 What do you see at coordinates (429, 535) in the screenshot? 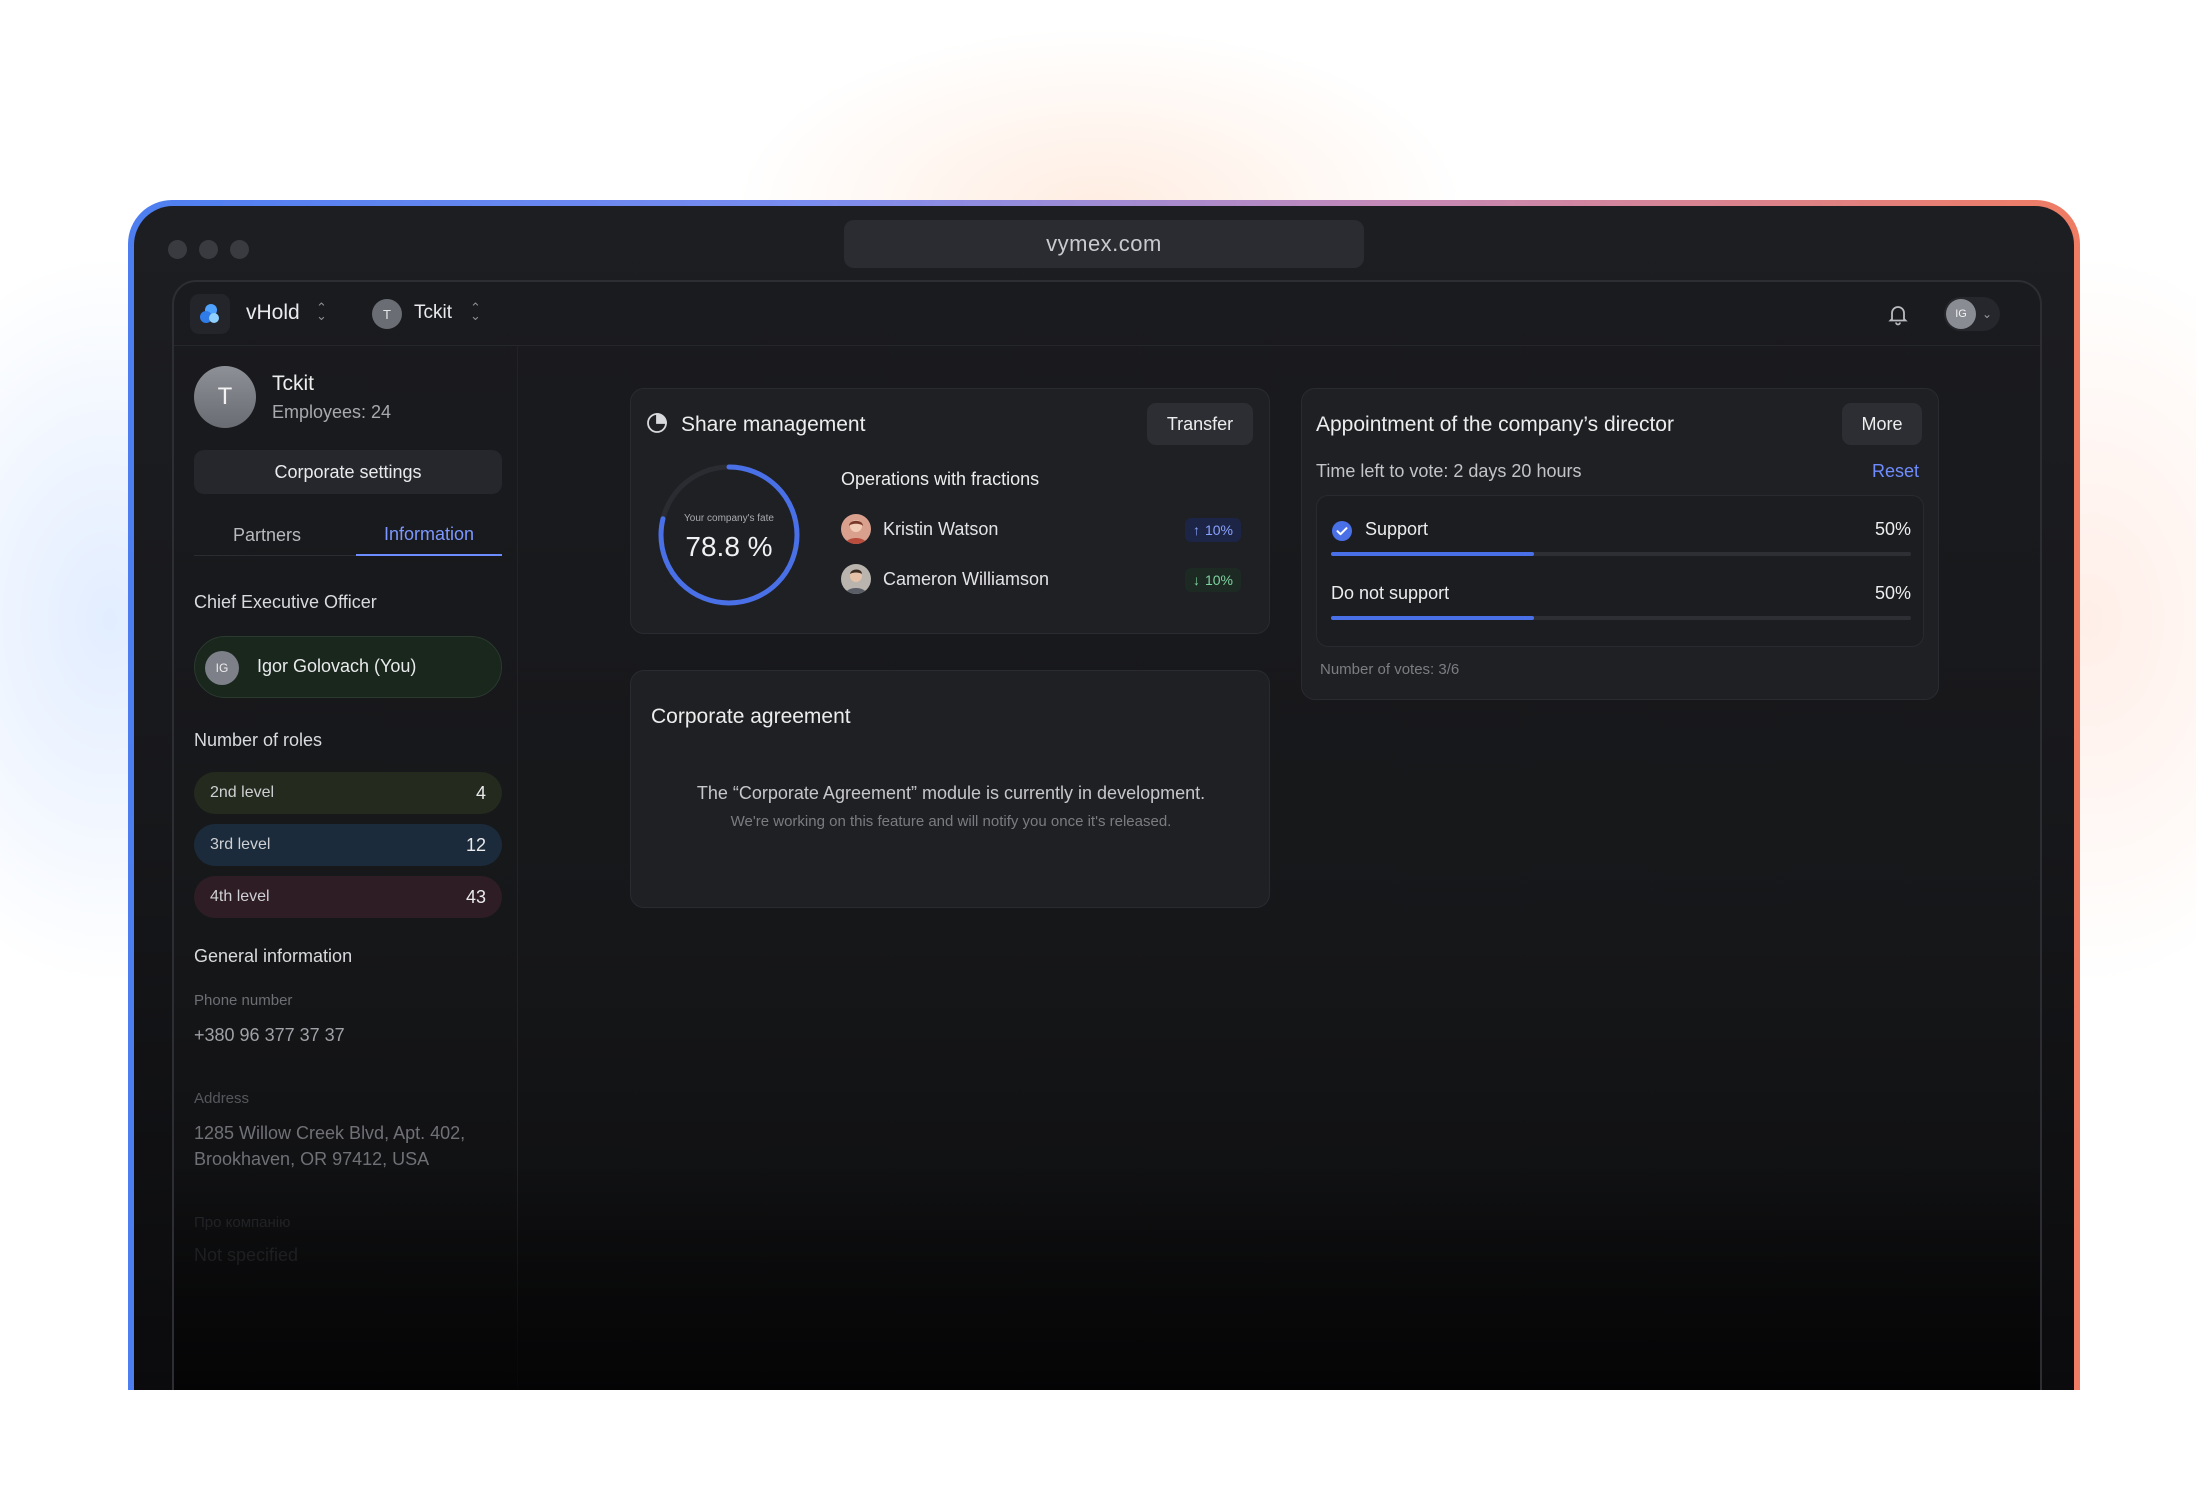
I see `tab-information: Information` at bounding box center [429, 535].